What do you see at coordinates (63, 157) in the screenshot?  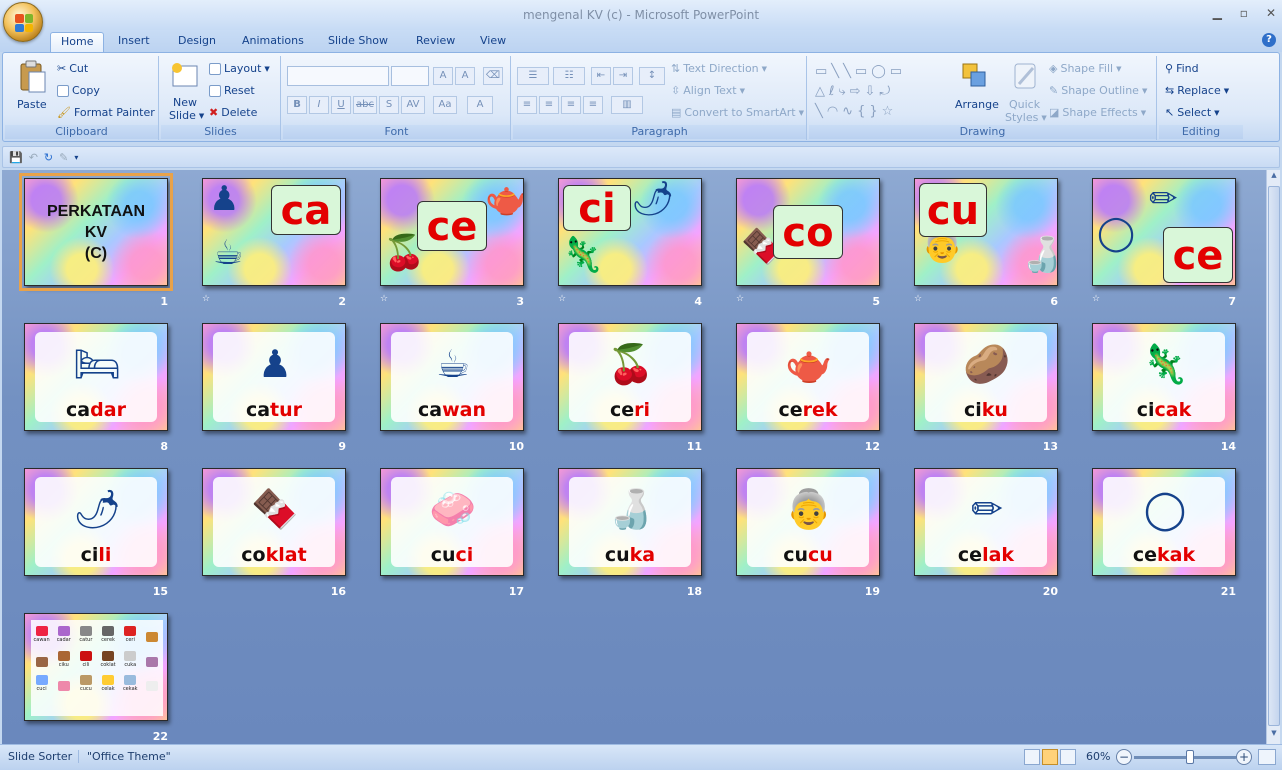 I see `pen-icon: ✎` at bounding box center [63, 157].